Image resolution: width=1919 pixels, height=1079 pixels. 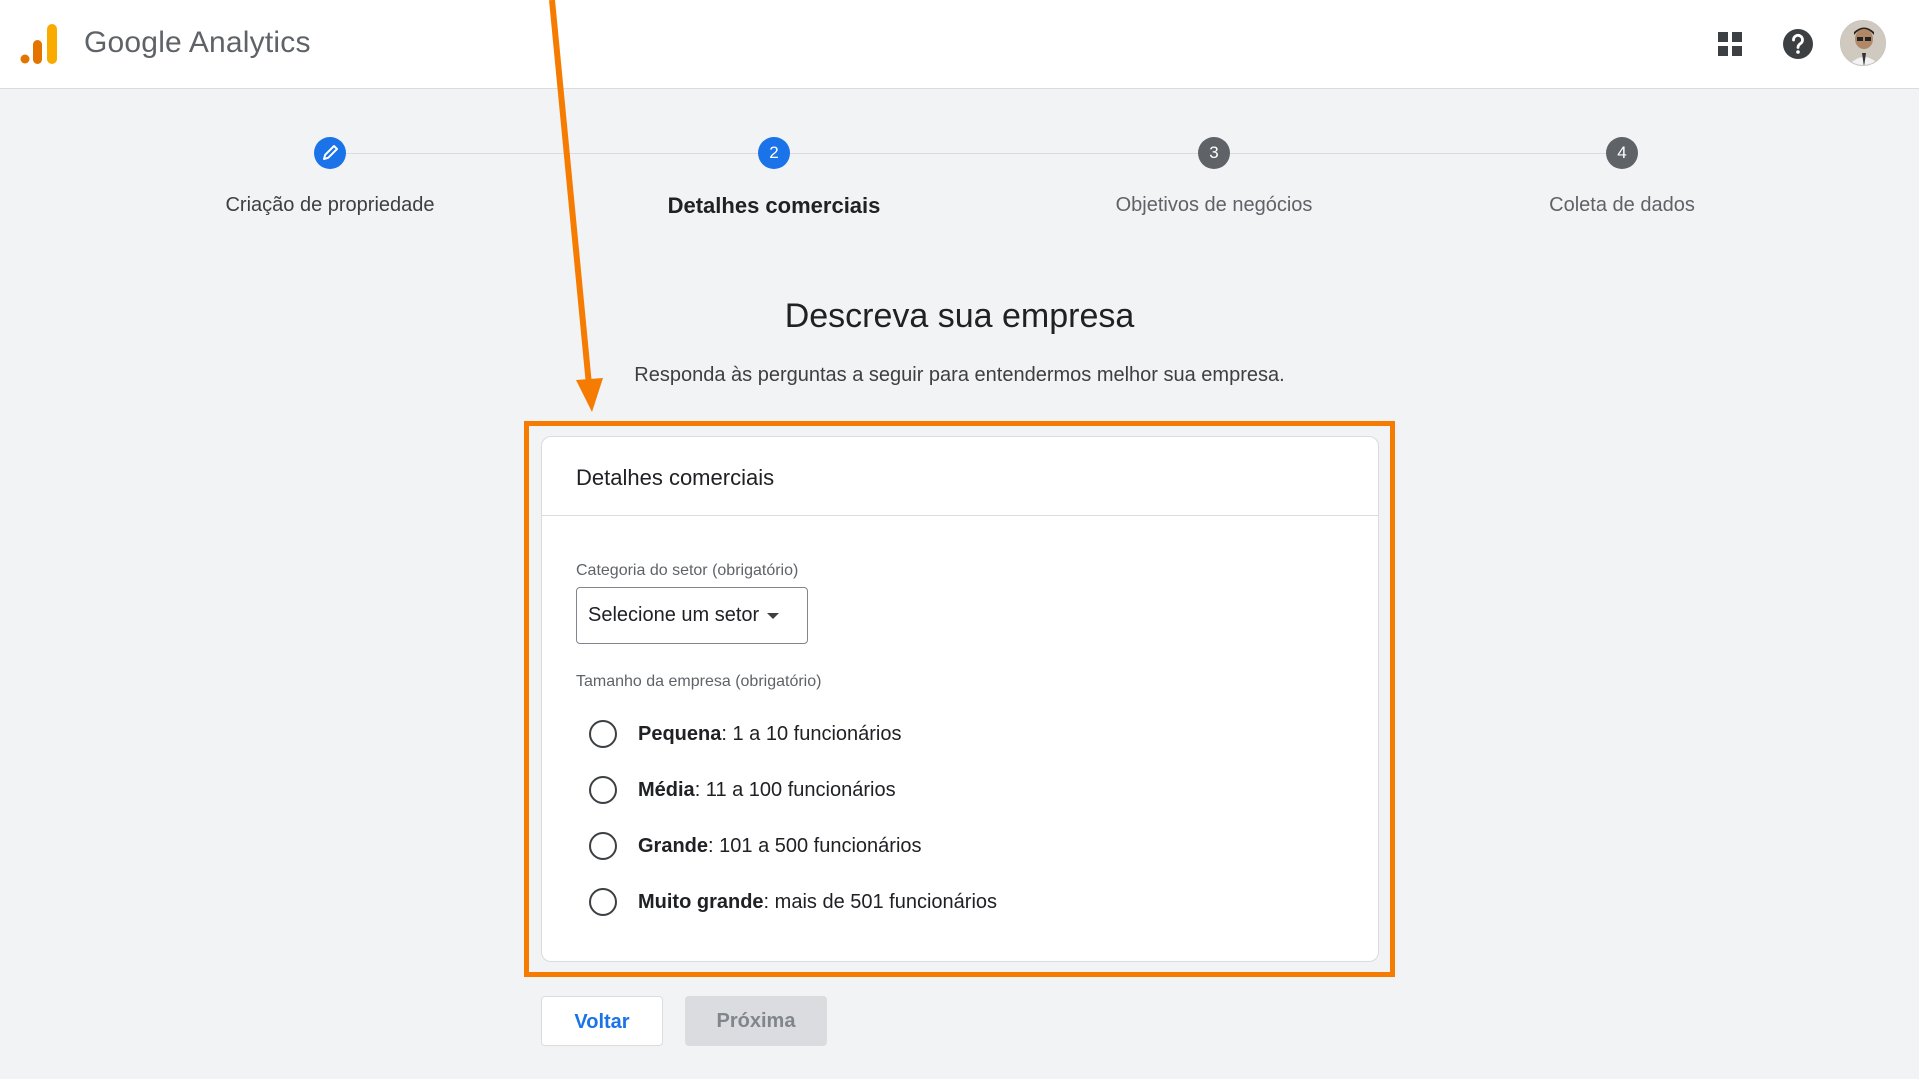 What do you see at coordinates (1798, 44) in the screenshot?
I see `help-icon` at bounding box center [1798, 44].